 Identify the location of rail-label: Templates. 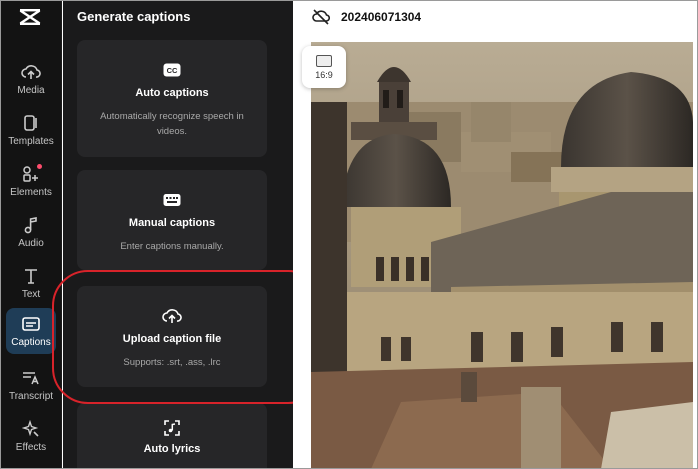
(31, 141).